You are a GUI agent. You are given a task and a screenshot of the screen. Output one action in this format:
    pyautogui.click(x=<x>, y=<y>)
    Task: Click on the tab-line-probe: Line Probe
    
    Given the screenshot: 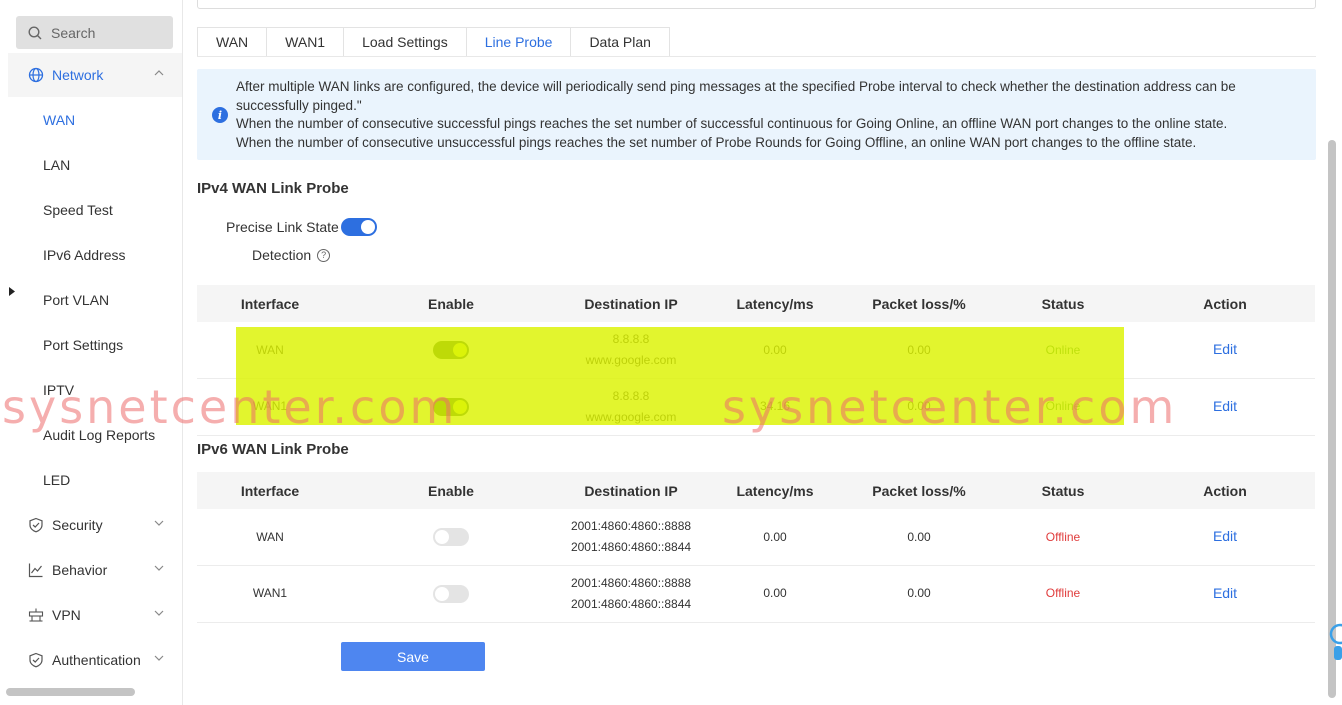 What is the action you would take?
    pyautogui.click(x=518, y=42)
    